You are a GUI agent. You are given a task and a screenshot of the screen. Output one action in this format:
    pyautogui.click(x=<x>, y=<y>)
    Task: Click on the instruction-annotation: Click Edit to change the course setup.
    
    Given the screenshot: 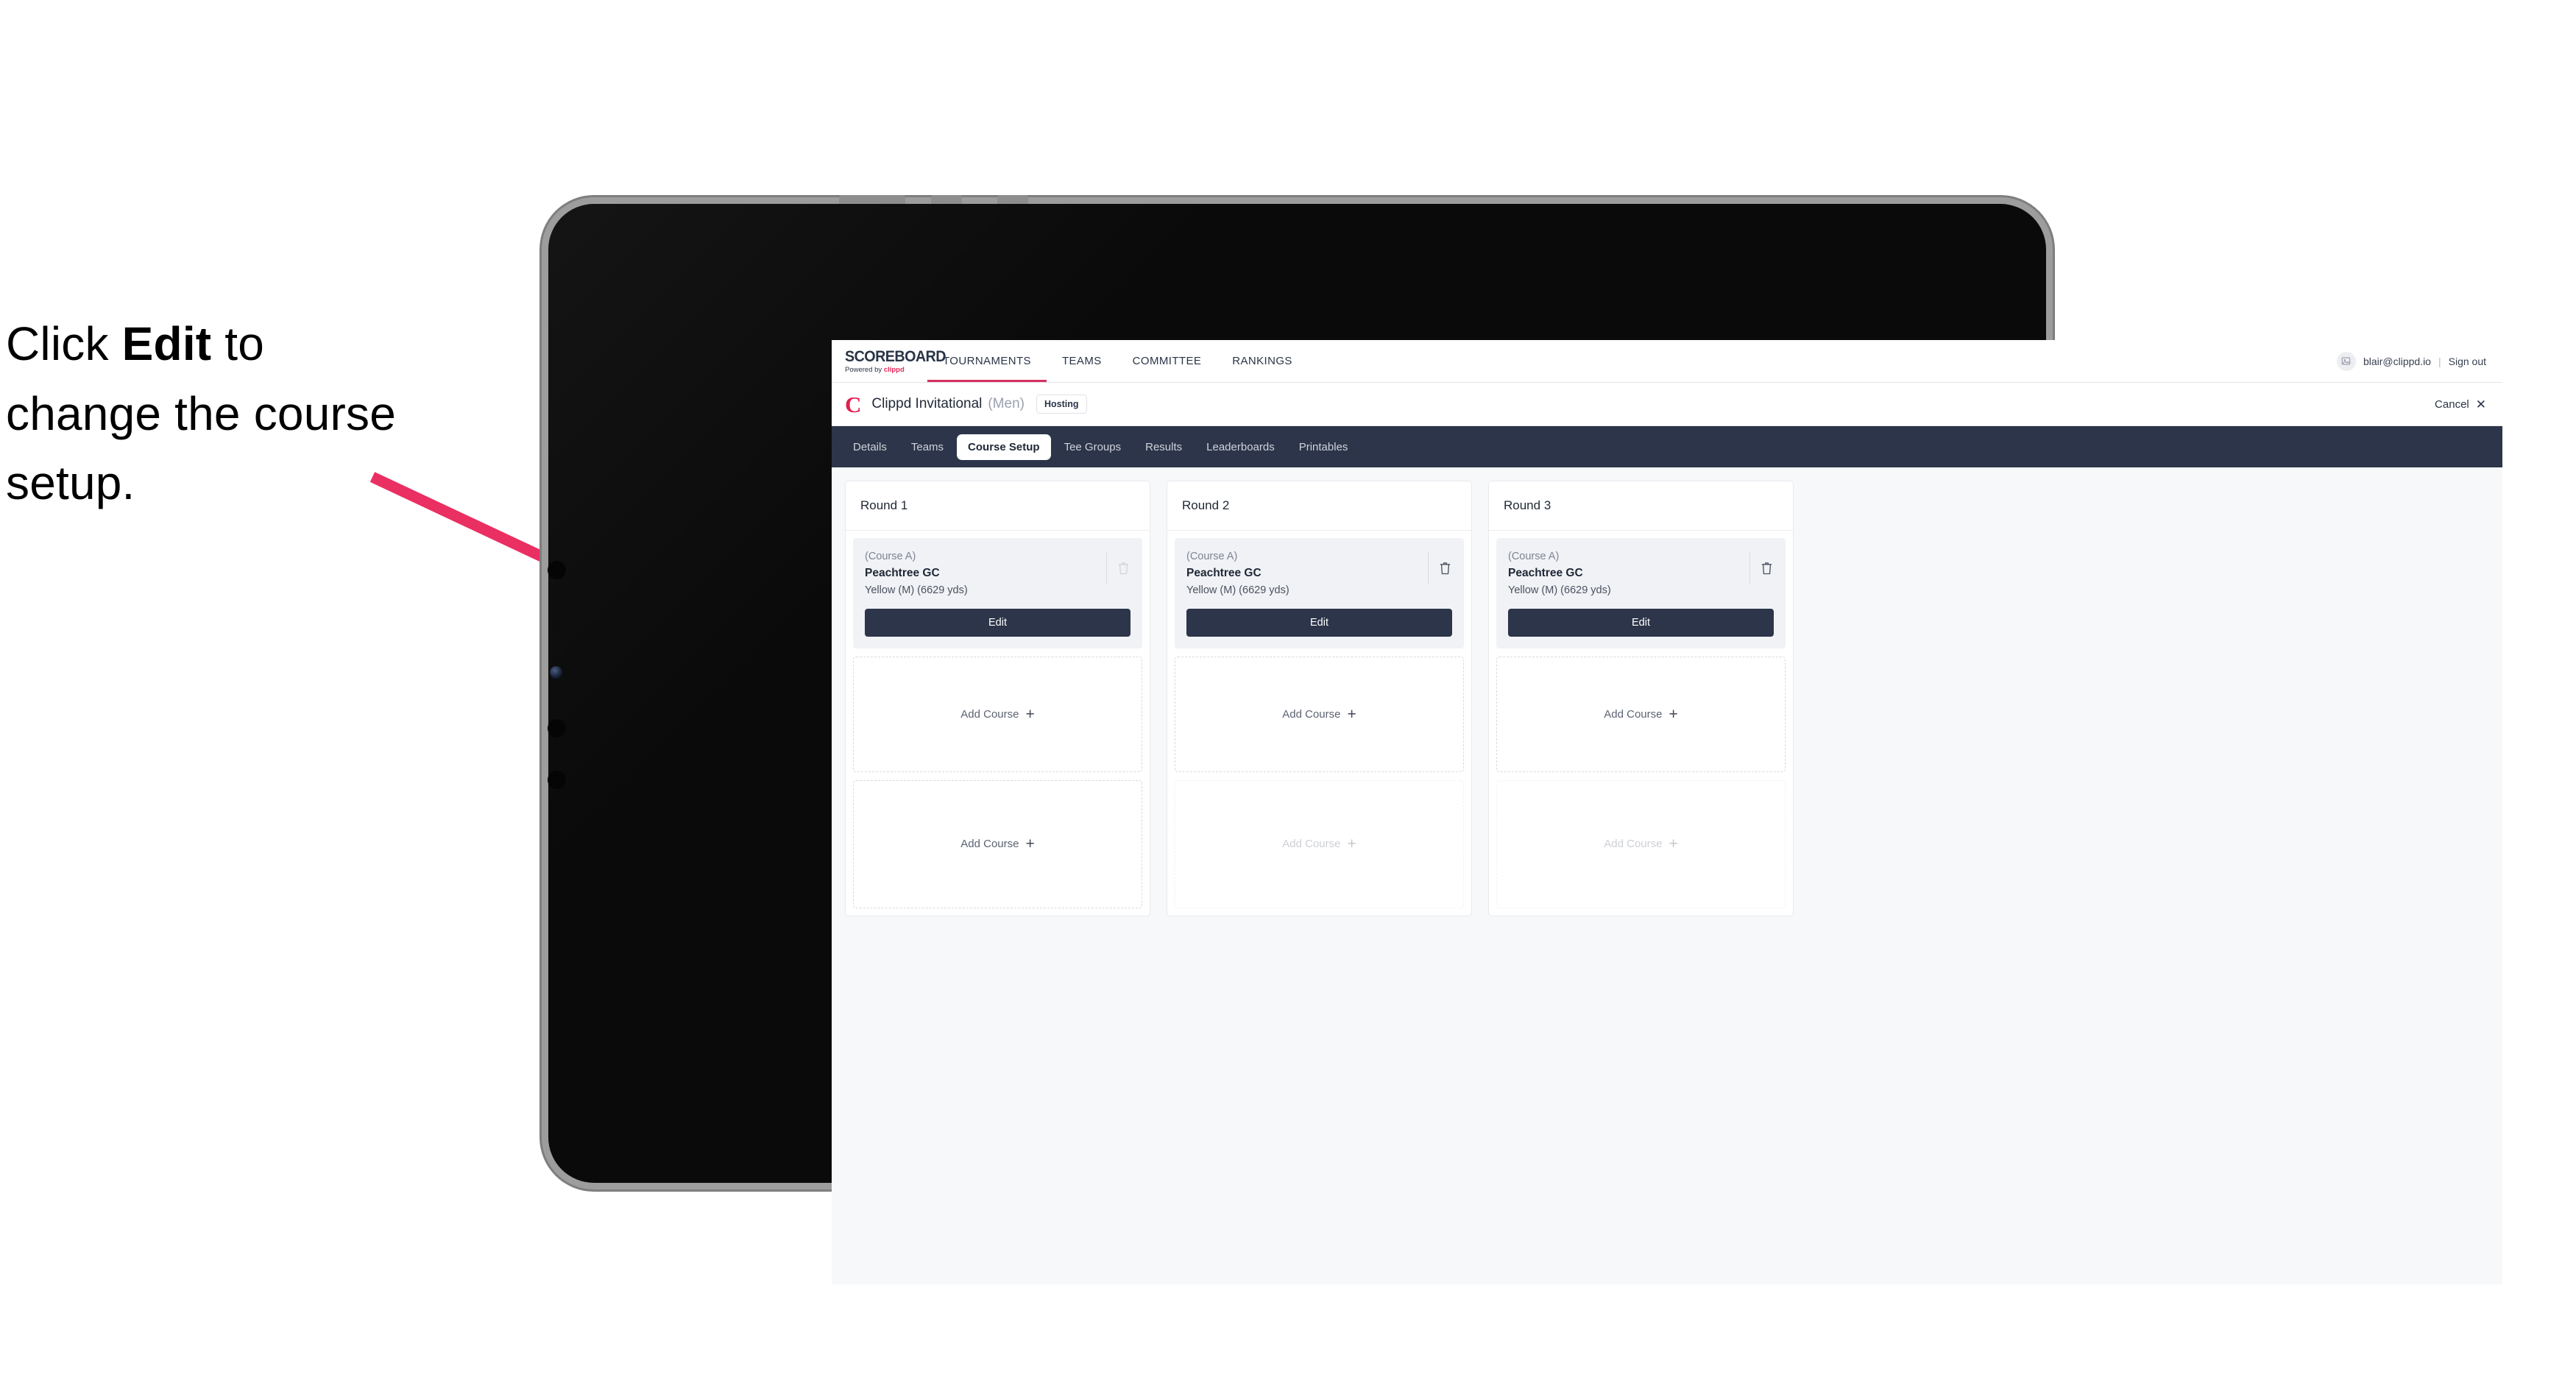 What is the action you would take?
    pyautogui.click(x=212, y=414)
    